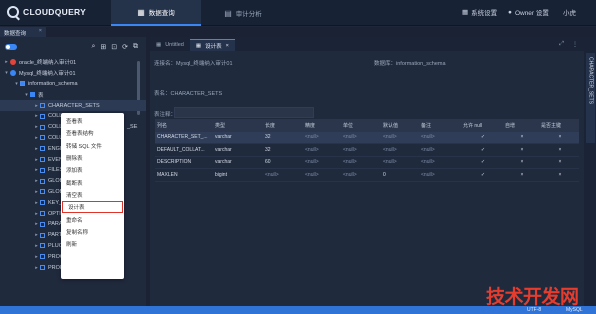 The image size is (596, 314). What do you see at coordinates (114, 47) in the screenshot?
I see `expand-icon: ⊡` at bounding box center [114, 47].